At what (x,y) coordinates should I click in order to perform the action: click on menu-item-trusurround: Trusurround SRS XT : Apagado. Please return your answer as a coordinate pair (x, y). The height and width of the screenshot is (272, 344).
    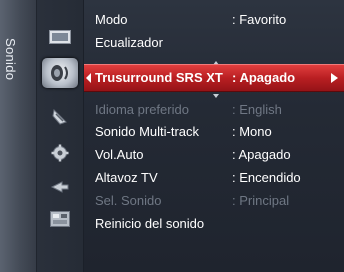
    Looking at the image, I should click on (214, 78).